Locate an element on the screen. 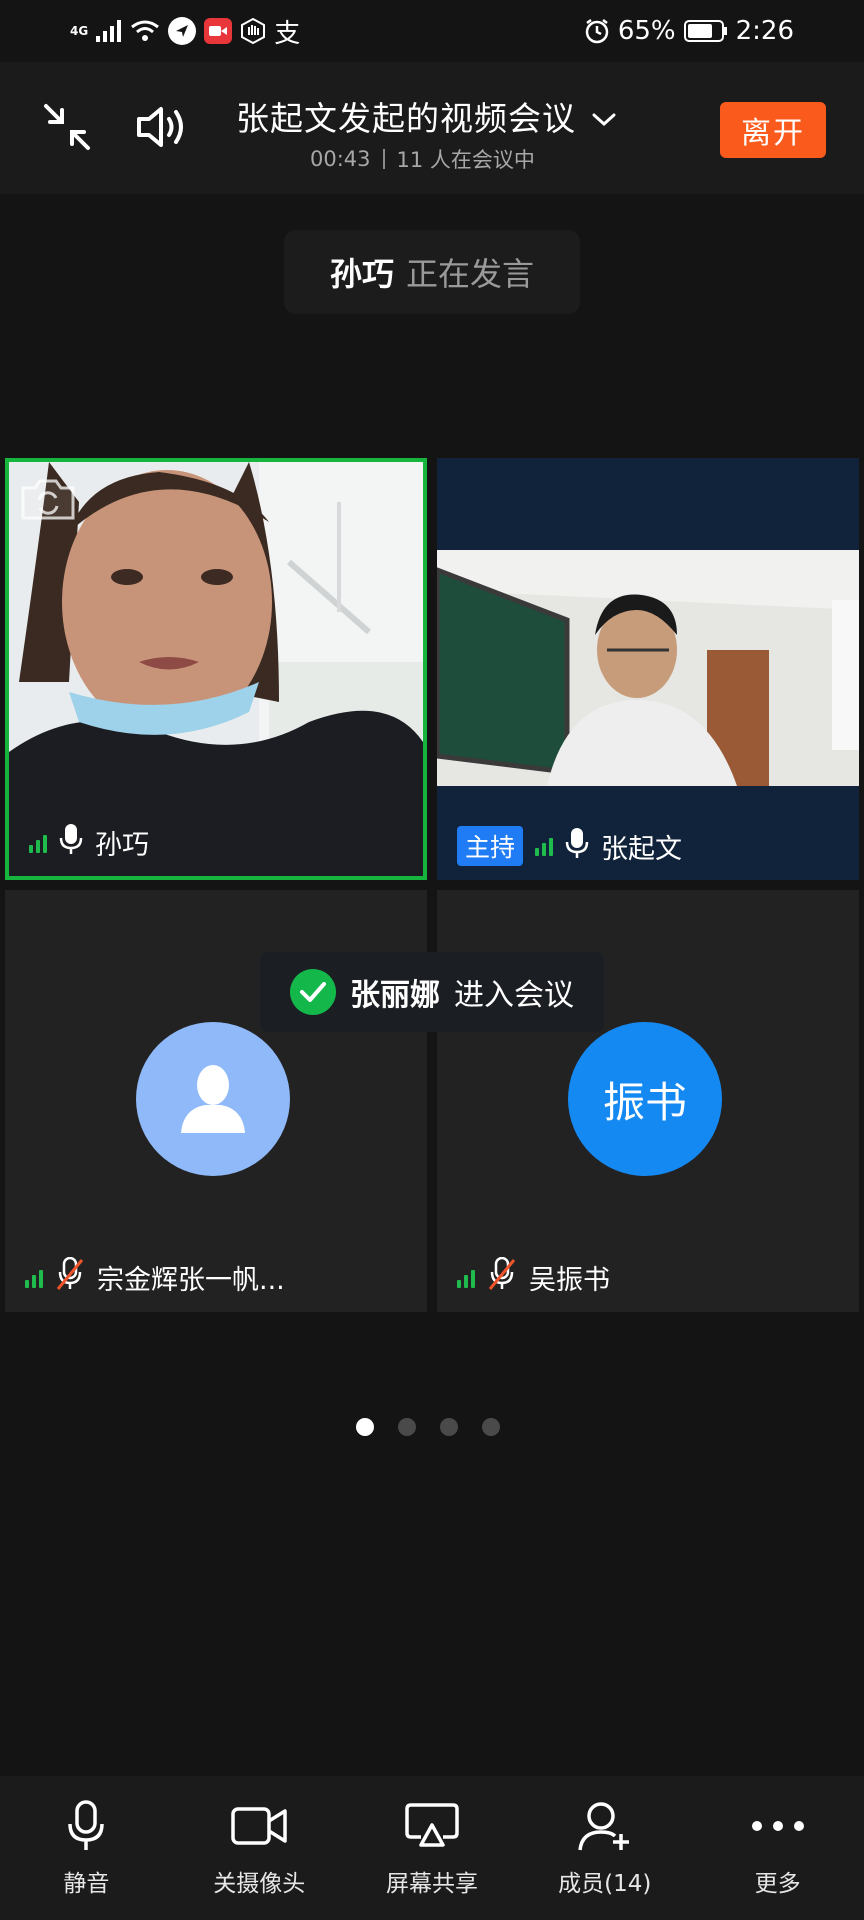  add-member-icon is located at coordinates (605, 1826).